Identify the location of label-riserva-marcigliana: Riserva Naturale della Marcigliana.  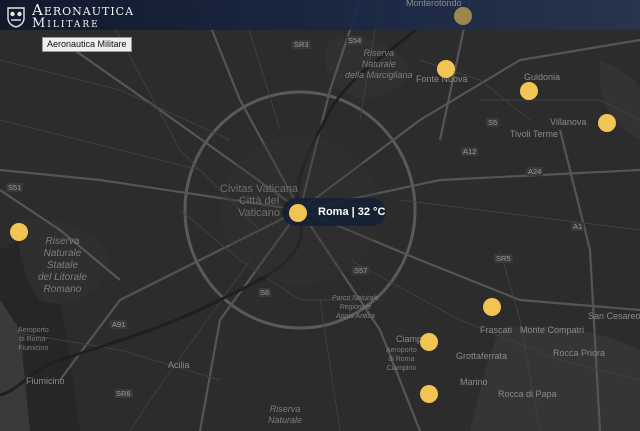
(379, 64).